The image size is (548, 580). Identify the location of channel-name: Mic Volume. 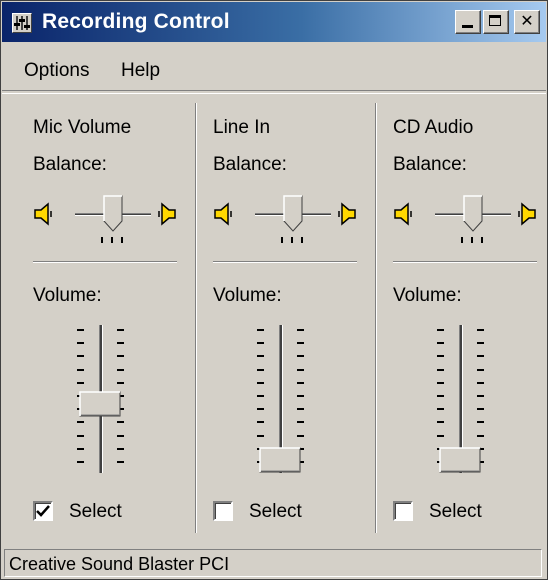
(82, 127).